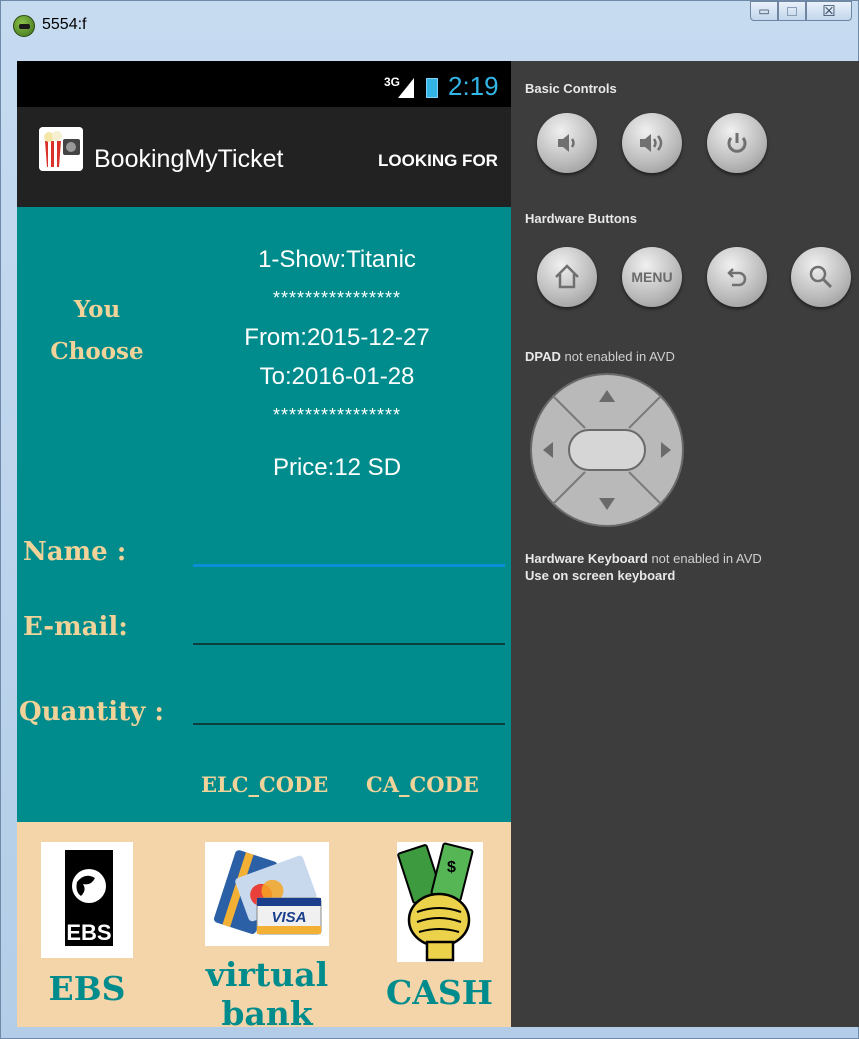  I want to click on title-bar: 5554:f ▭ ☒, so click(430, 28).